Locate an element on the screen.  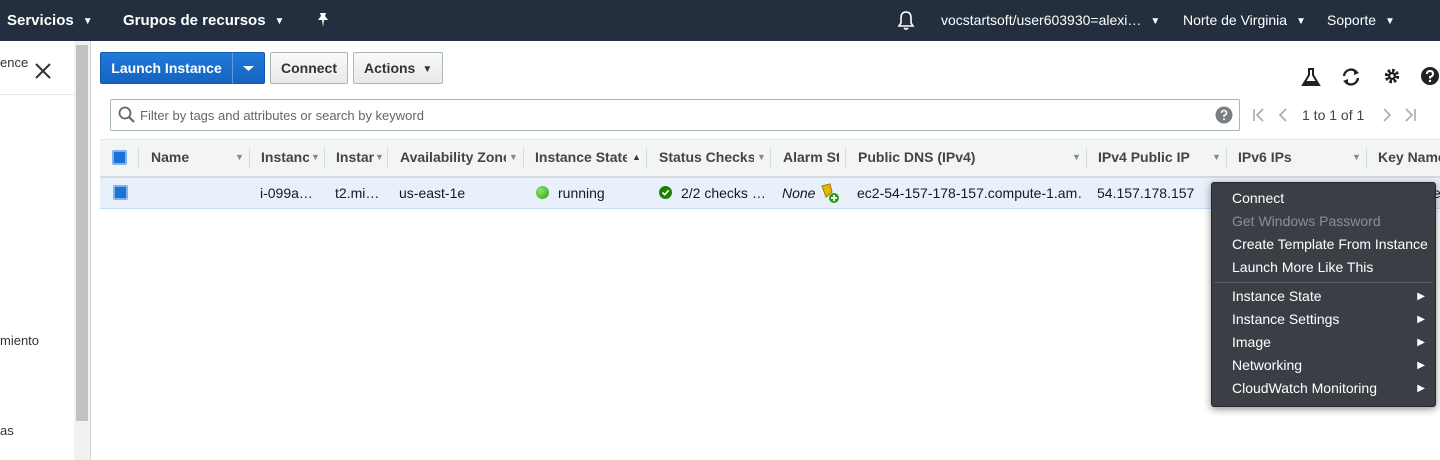
flask-icon is located at coordinates (1311, 77).